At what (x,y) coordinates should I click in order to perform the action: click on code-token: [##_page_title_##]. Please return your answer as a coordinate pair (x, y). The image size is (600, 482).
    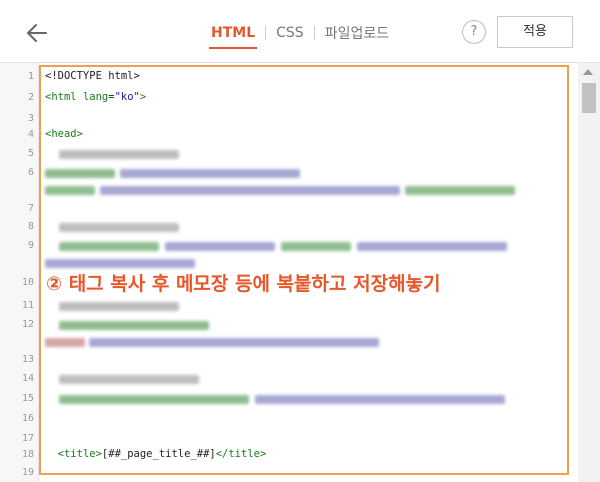
    Looking at the image, I should click on (158, 454).